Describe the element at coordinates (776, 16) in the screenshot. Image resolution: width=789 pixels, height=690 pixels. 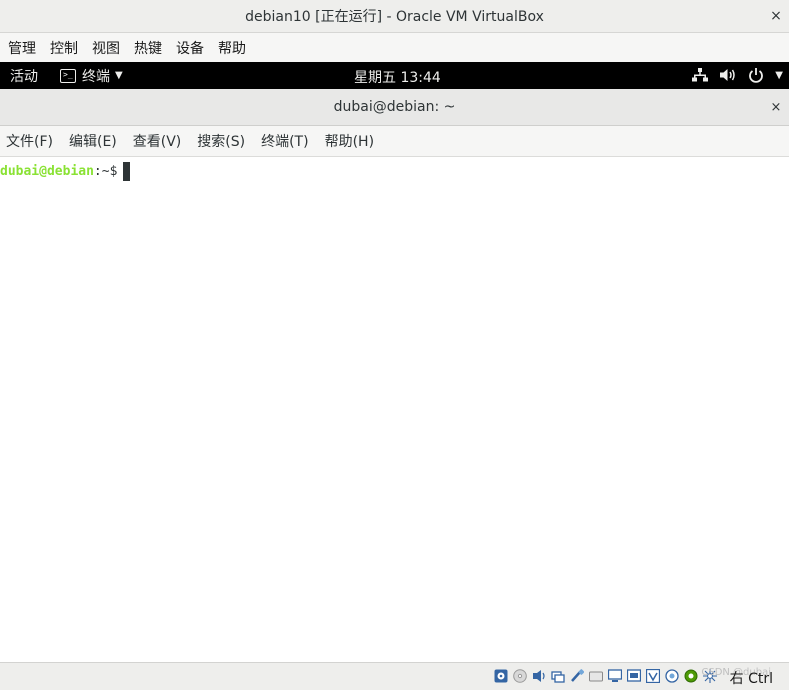
I see `host-close-button: ×` at that location.